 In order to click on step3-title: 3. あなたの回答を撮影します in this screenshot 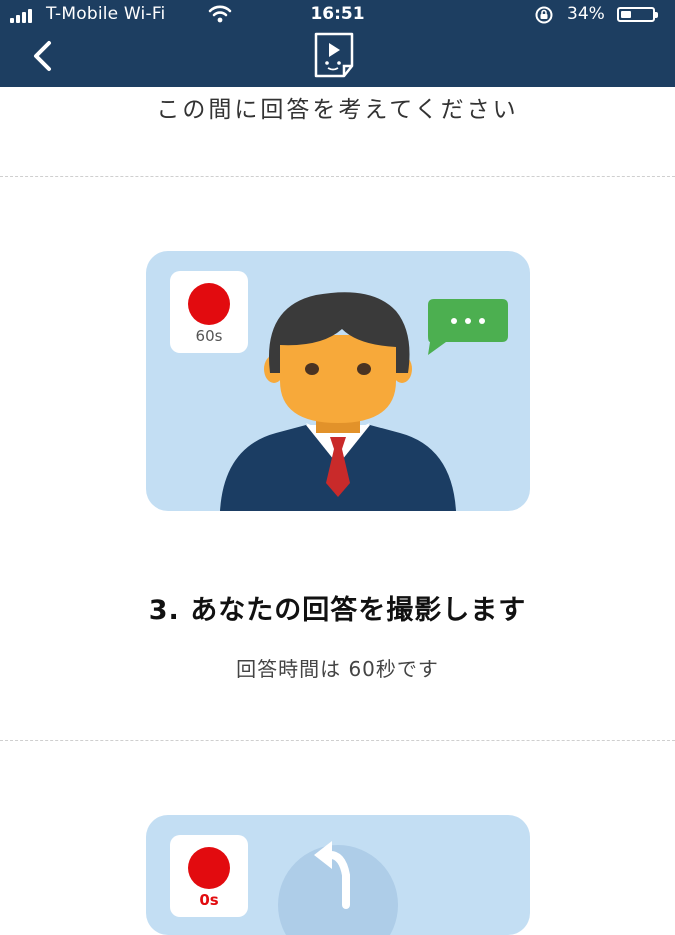, I will do `click(337, 610)`.